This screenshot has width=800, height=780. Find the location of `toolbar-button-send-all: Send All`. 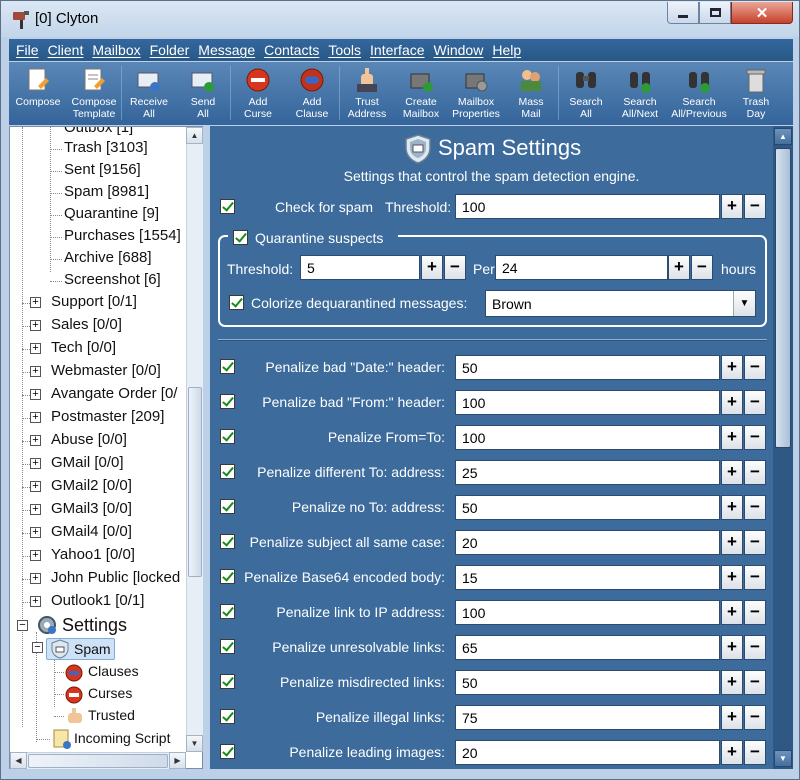

toolbar-button-send-all: Send All is located at coordinates (203, 93).